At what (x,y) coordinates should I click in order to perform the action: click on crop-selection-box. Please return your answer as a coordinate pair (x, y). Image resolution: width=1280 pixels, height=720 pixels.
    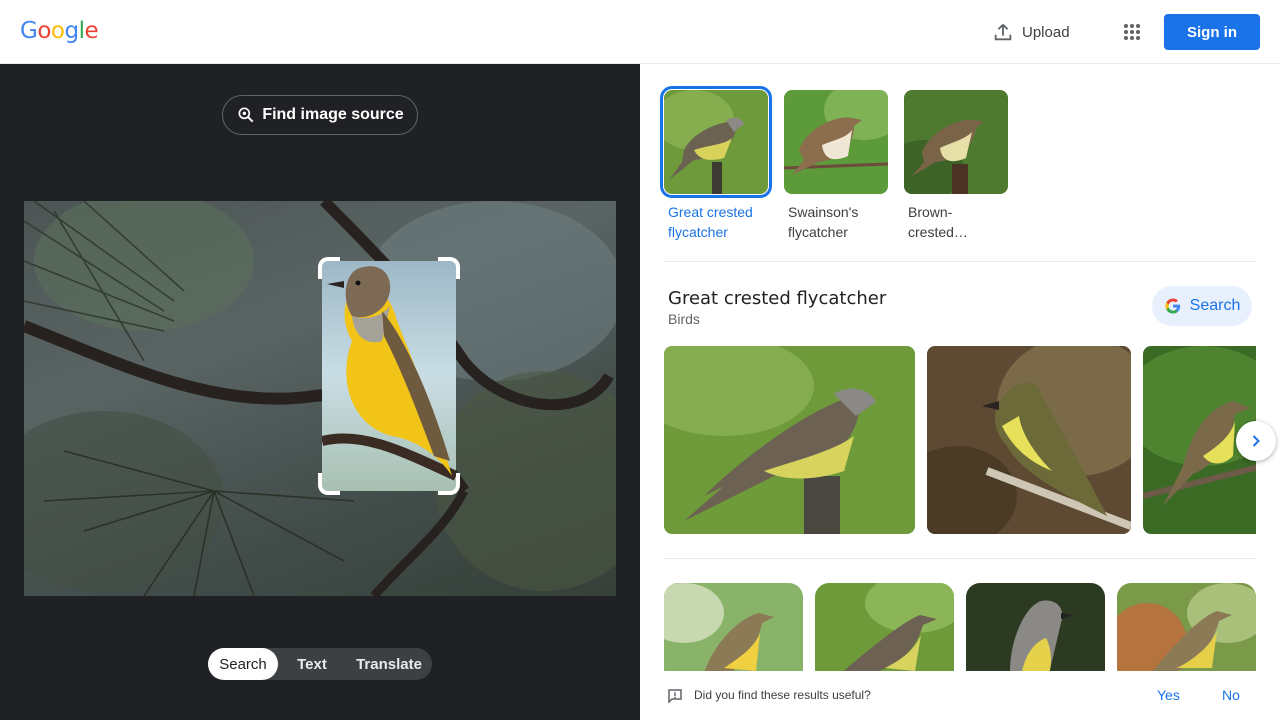
    Looking at the image, I should click on (389, 376).